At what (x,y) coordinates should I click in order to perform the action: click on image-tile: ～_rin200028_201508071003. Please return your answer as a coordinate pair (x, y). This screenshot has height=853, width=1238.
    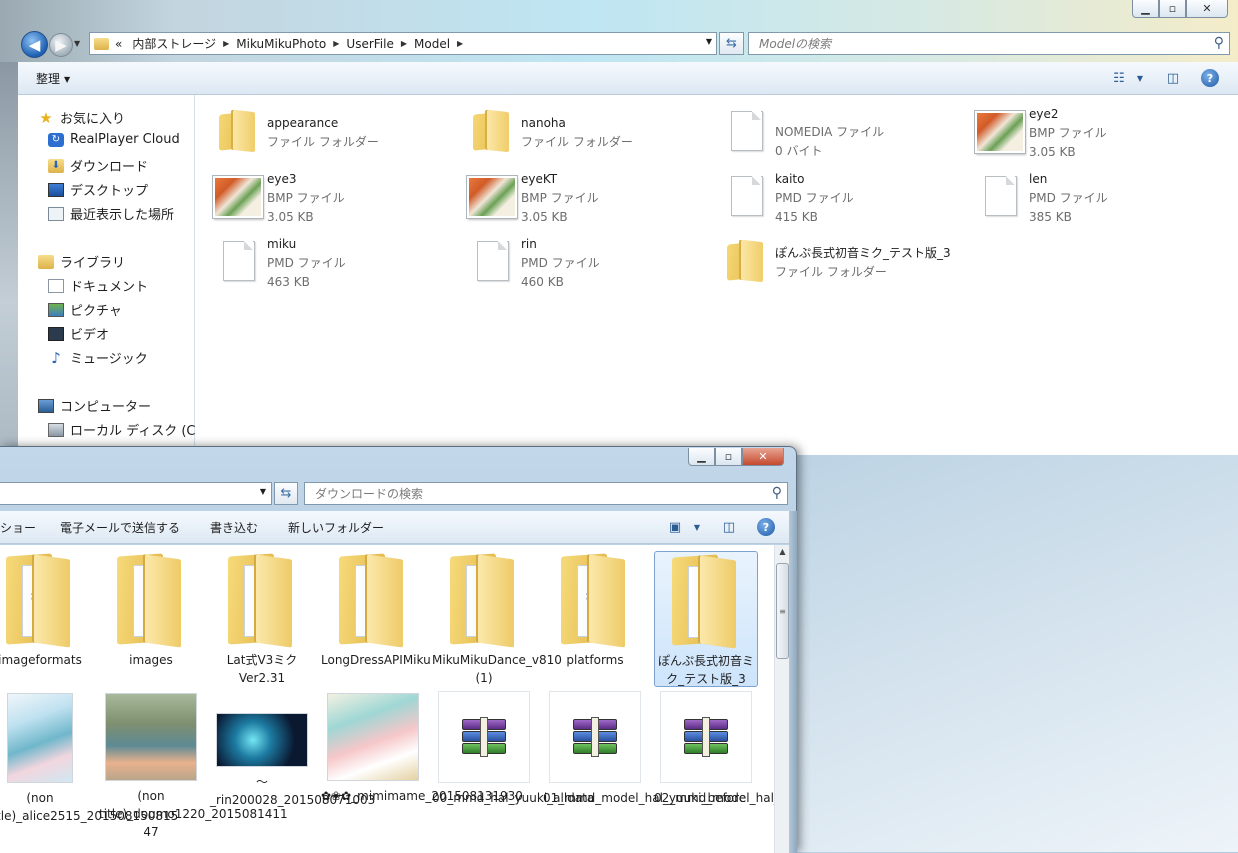
    Looking at the image, I should click on (292, 751).